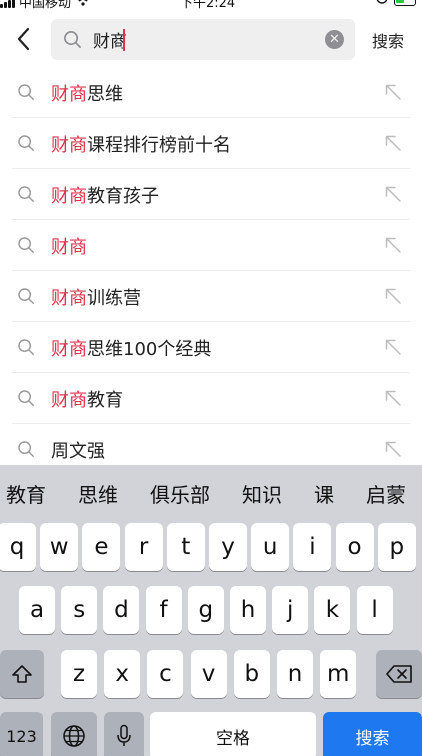 Image resolution: width=422 pixels, height=756 pixels. What do you see at coordinates (105, 400) in the screenshot?
I see `suggestion-rest: 教育` at bounding box center [105, 400].